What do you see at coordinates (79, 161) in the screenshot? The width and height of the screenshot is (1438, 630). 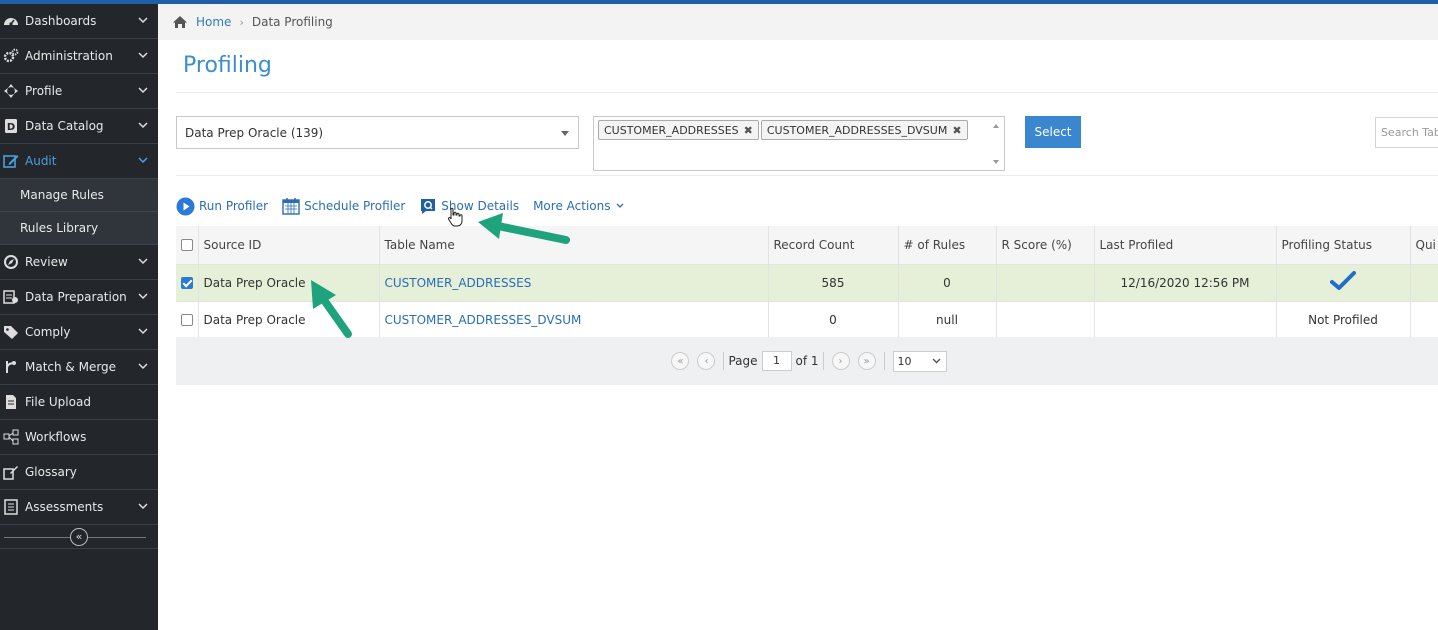 I see `sidebar-item-audit: Audit` at bounding box center [79, 161].